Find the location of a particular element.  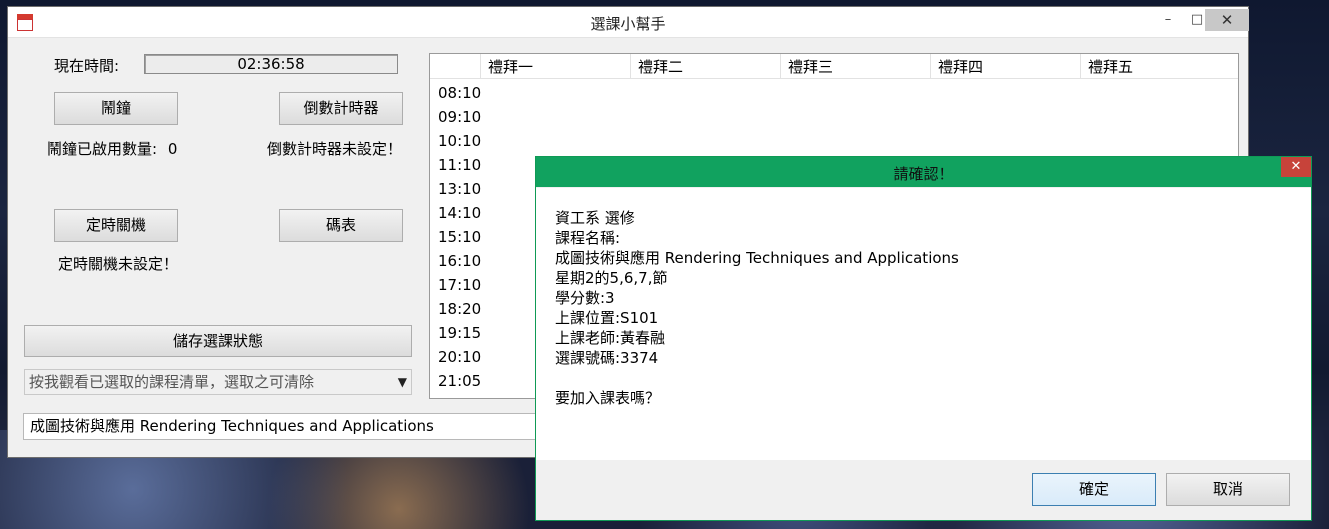

time-slot: 15:10 is located at coordinates (460, 237).